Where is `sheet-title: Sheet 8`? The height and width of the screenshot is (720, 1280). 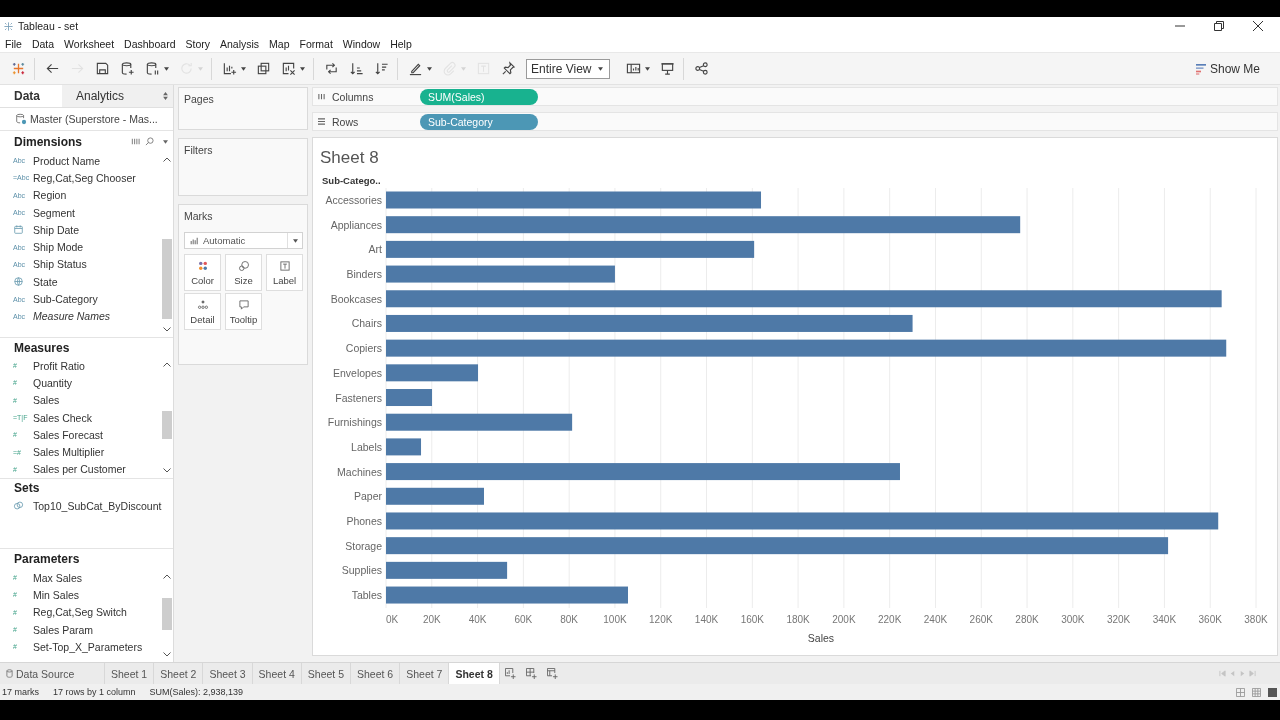
sheet-title: Sheet 8 is located at coordinates (350, 158).